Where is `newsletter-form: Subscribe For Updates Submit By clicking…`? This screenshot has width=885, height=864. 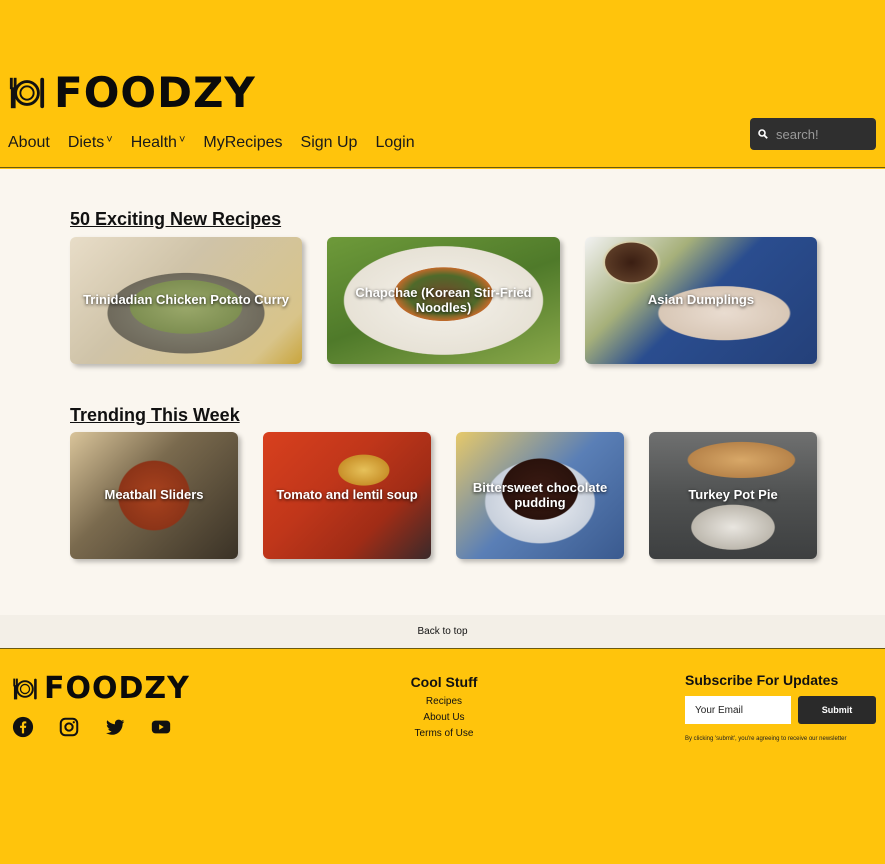
newsletter-form: Subscribe For Updates Submit By clicking… is located at coordinates (782, 707).